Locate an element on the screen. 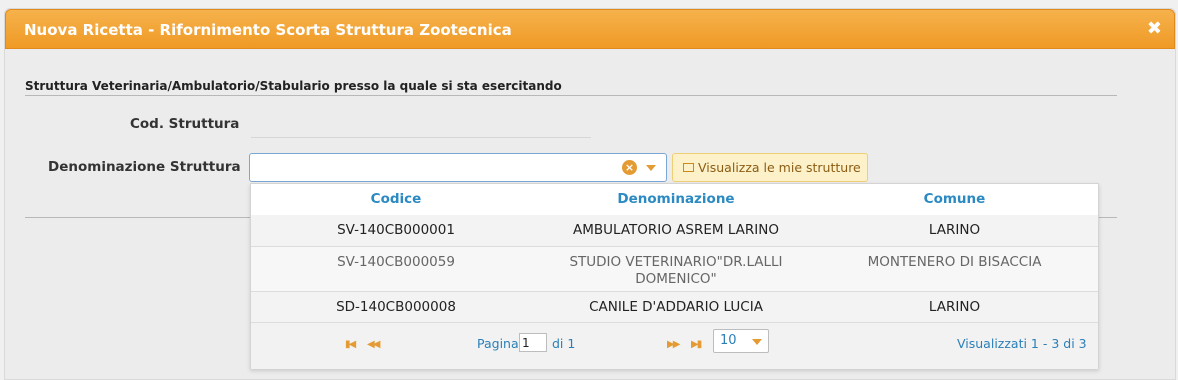 This screenshot has height=380, width=1178. records-status: Visualizzati 1 - 3 di 3 is located at coordinates (1022, 343).